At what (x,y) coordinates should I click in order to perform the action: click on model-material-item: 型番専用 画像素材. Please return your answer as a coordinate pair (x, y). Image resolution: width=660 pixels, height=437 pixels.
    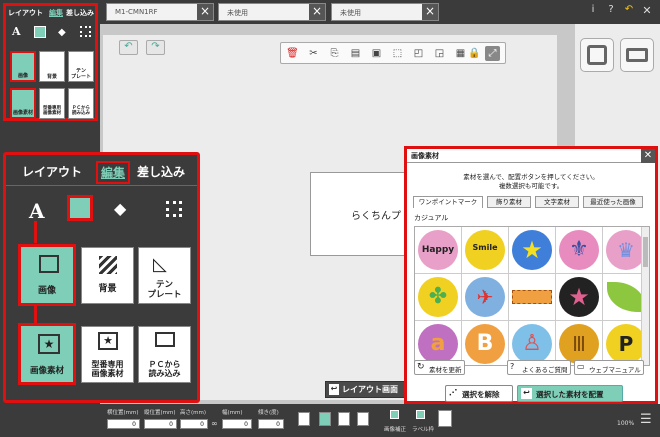
    Looking at the image, I should click on (52, 103).